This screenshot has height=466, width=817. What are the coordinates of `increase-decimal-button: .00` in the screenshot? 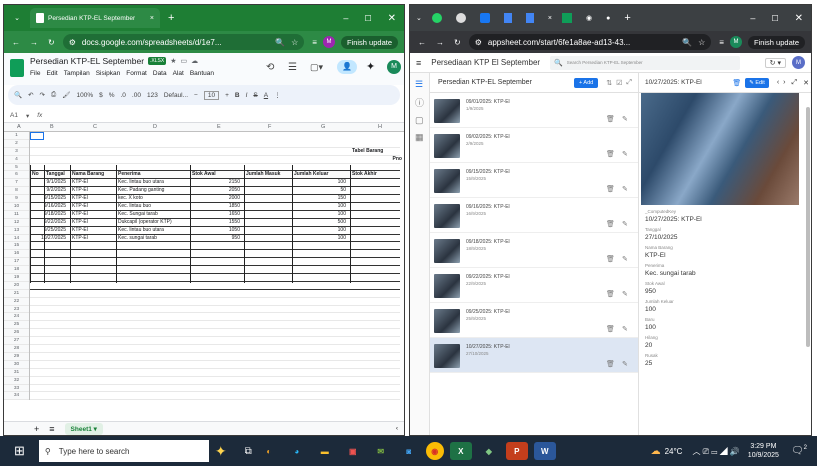 It's located at (136, 95).